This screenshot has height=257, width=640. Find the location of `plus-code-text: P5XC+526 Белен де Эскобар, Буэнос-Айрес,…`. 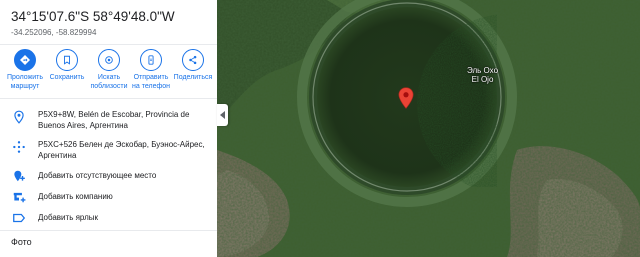

plus-code-text: P5XC+526 Белен де Эскобар, Буэнос-Айрес,… is located at coordinates (121, 150).